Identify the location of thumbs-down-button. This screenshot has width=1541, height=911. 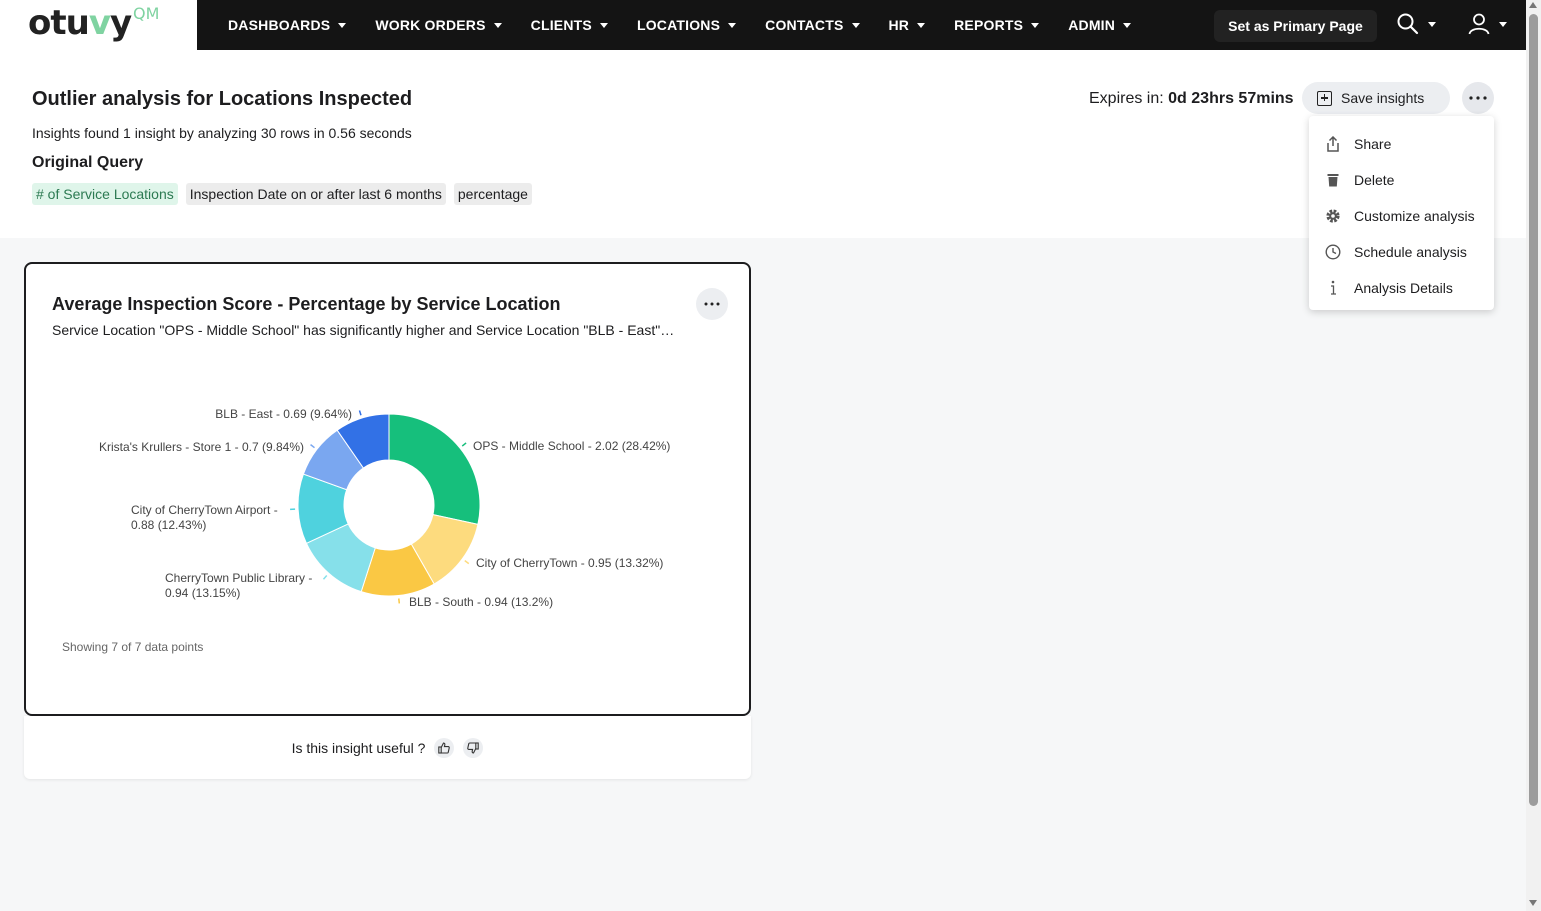
(473, 747).